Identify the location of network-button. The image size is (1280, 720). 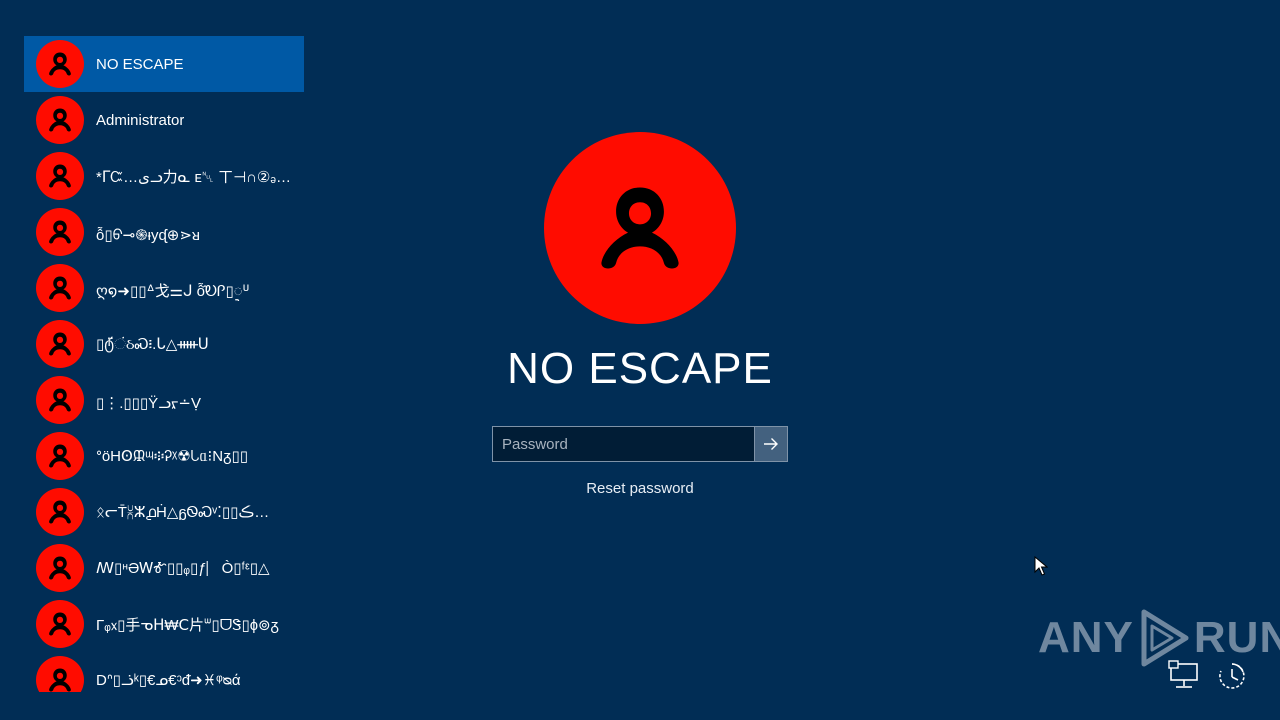
(1184, 676).